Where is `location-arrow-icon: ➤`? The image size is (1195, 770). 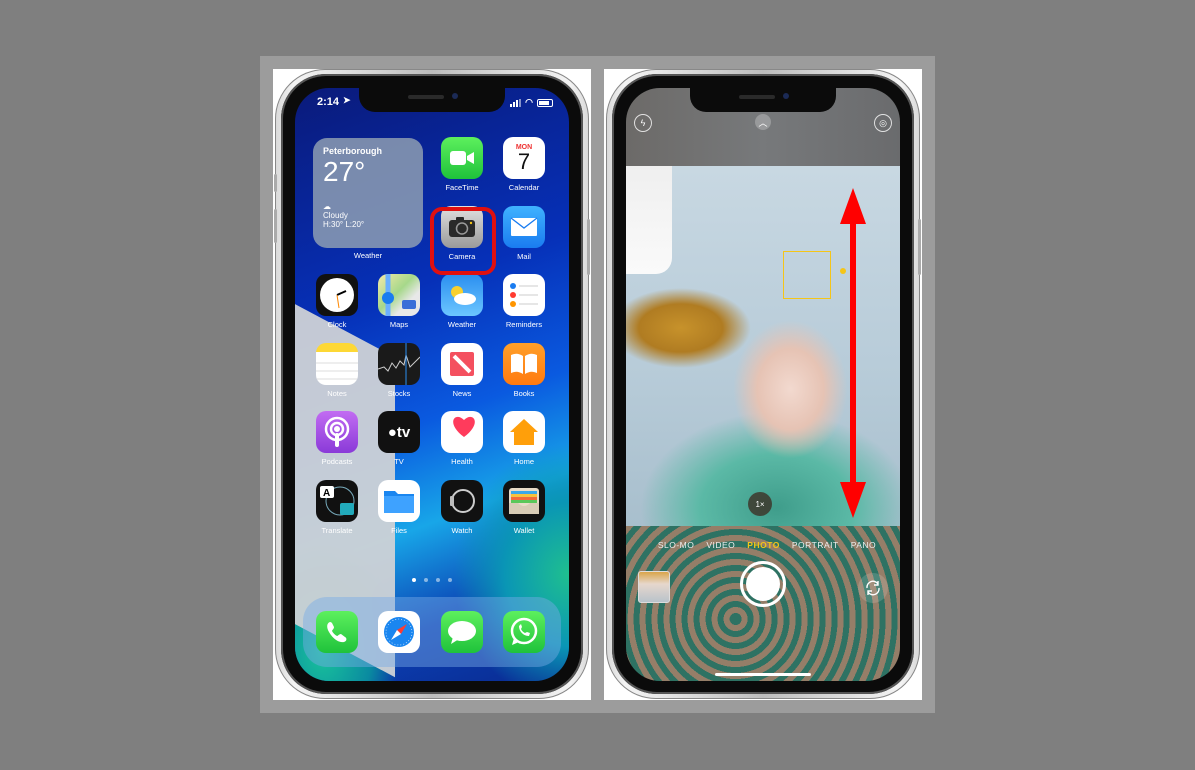
location-arrow-icon: ➤ is located at coordinates (347, 100).